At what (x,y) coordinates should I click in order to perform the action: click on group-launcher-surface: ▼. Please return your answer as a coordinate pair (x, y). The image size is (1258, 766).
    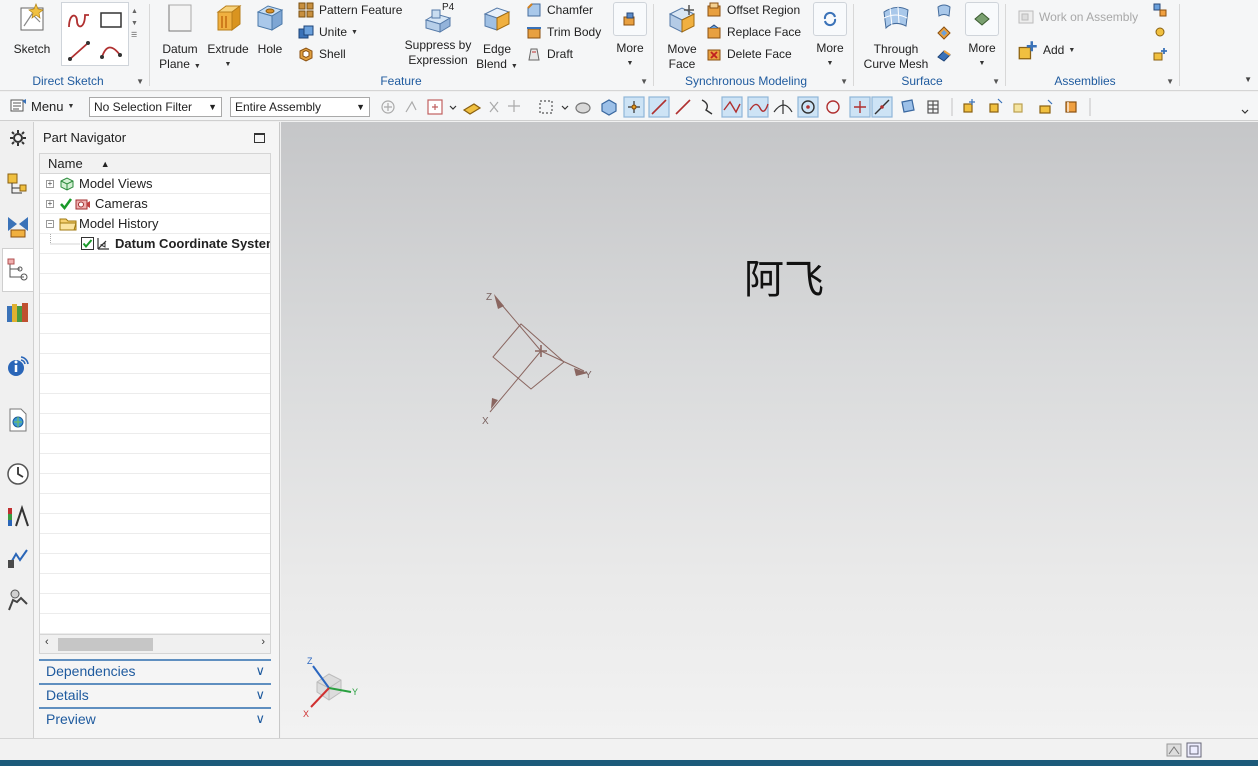
    Looking at the image, I should click on (996, 81).